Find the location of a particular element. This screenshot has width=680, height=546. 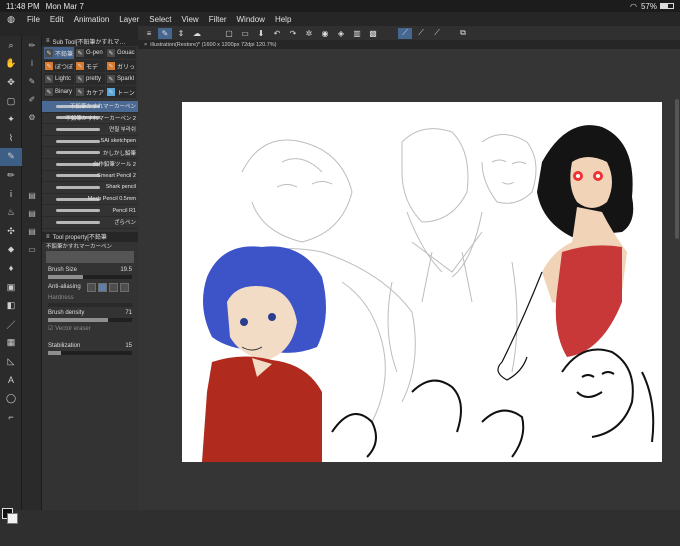

brush-group-icon: ⅰ is located at coordinates (32, 63).